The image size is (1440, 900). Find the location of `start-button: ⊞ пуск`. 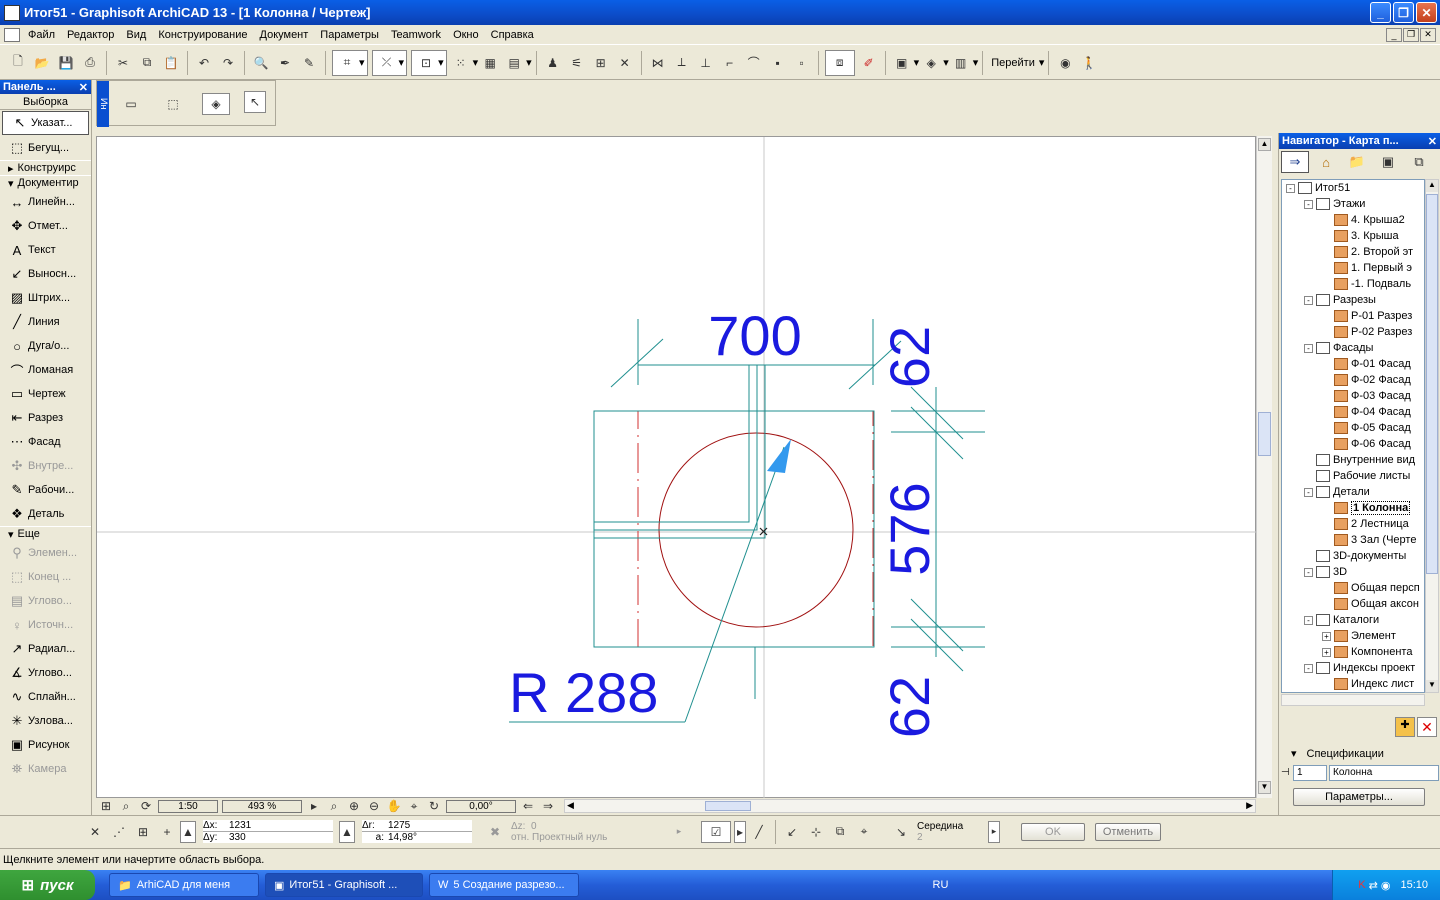

start-button: ⊞ пуск is located at coordinates (47, 885).